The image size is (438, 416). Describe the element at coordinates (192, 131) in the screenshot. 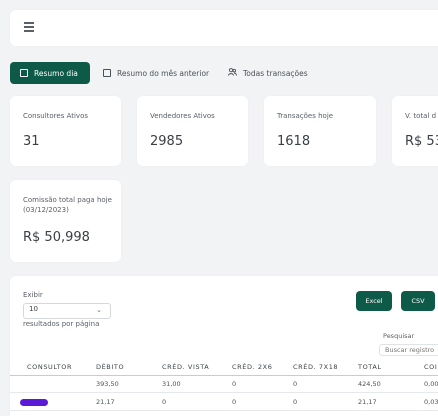

I see `stat-card-vendedores: Vendedores Ativos 2985` at that location.